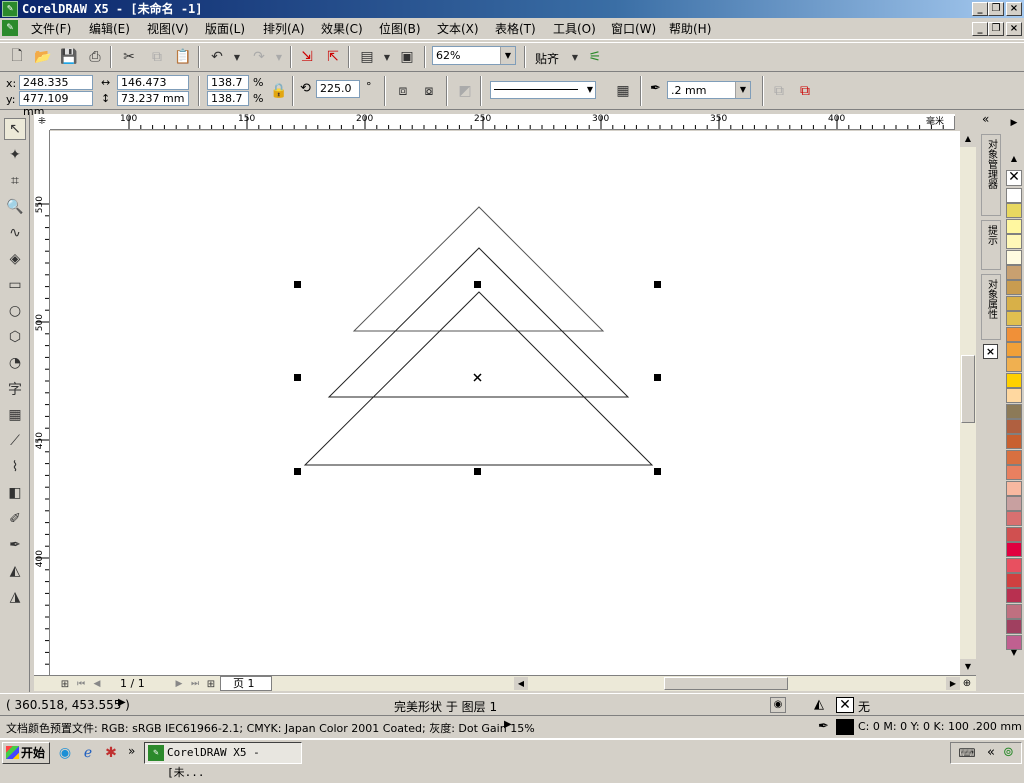 The width and height of the screenshot is (1024, 783). What do you see at coordinates (458, 29) in the screenshot?
I see `menu-text: 文本(X)` at bounding box center [458, 29].